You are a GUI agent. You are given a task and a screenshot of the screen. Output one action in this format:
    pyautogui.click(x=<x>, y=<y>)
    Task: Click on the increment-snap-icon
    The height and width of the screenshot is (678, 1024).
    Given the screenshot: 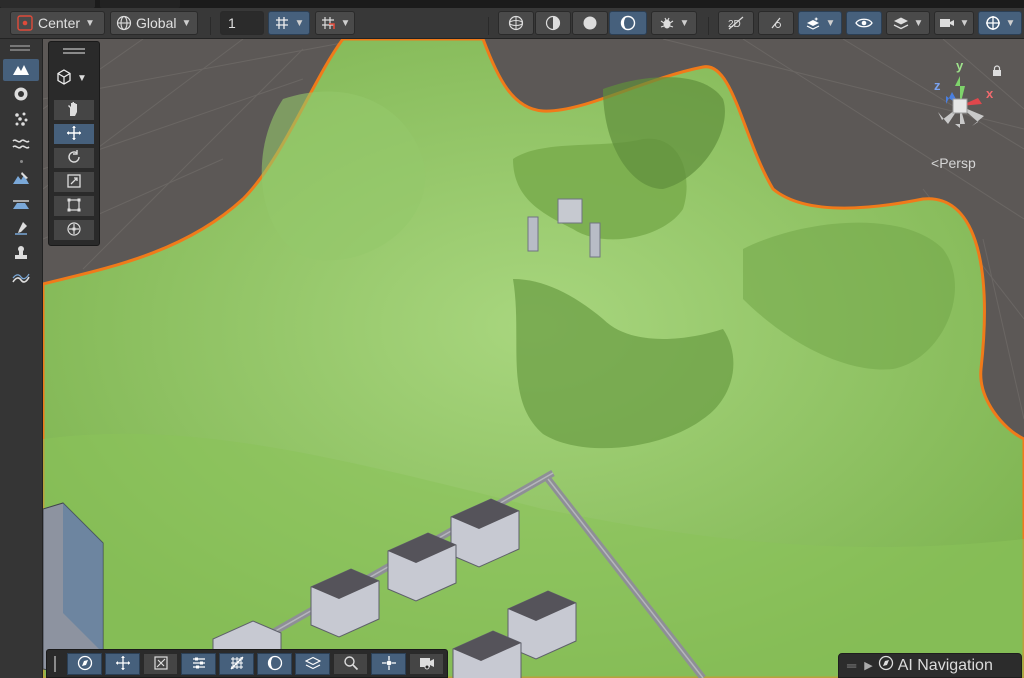 What is the action you would take?
    pyautogui.click(x=328, y=23)
    